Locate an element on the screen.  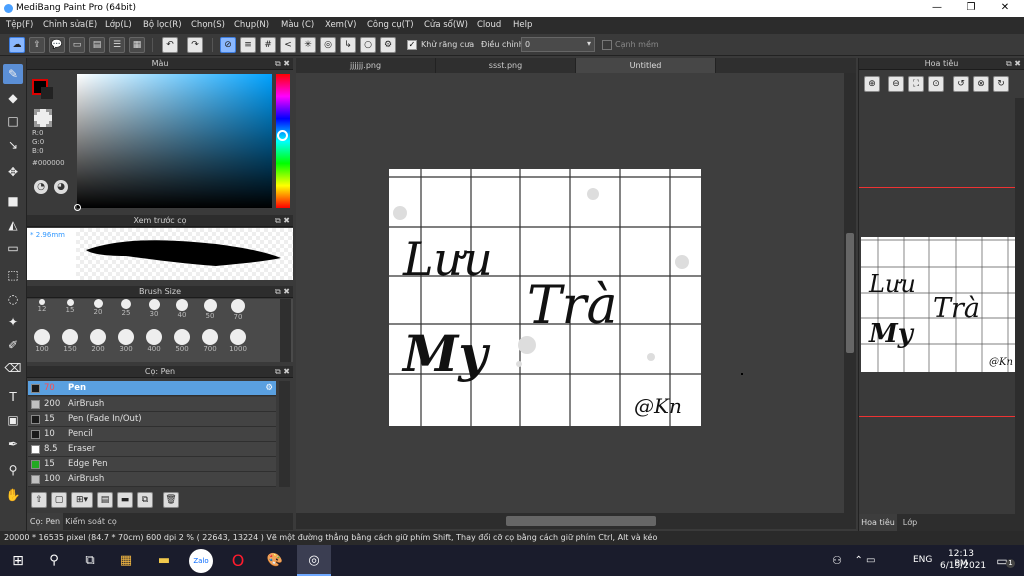
menu-edit: Chỉnh sửa(E) is located at coordinates (70, 25).